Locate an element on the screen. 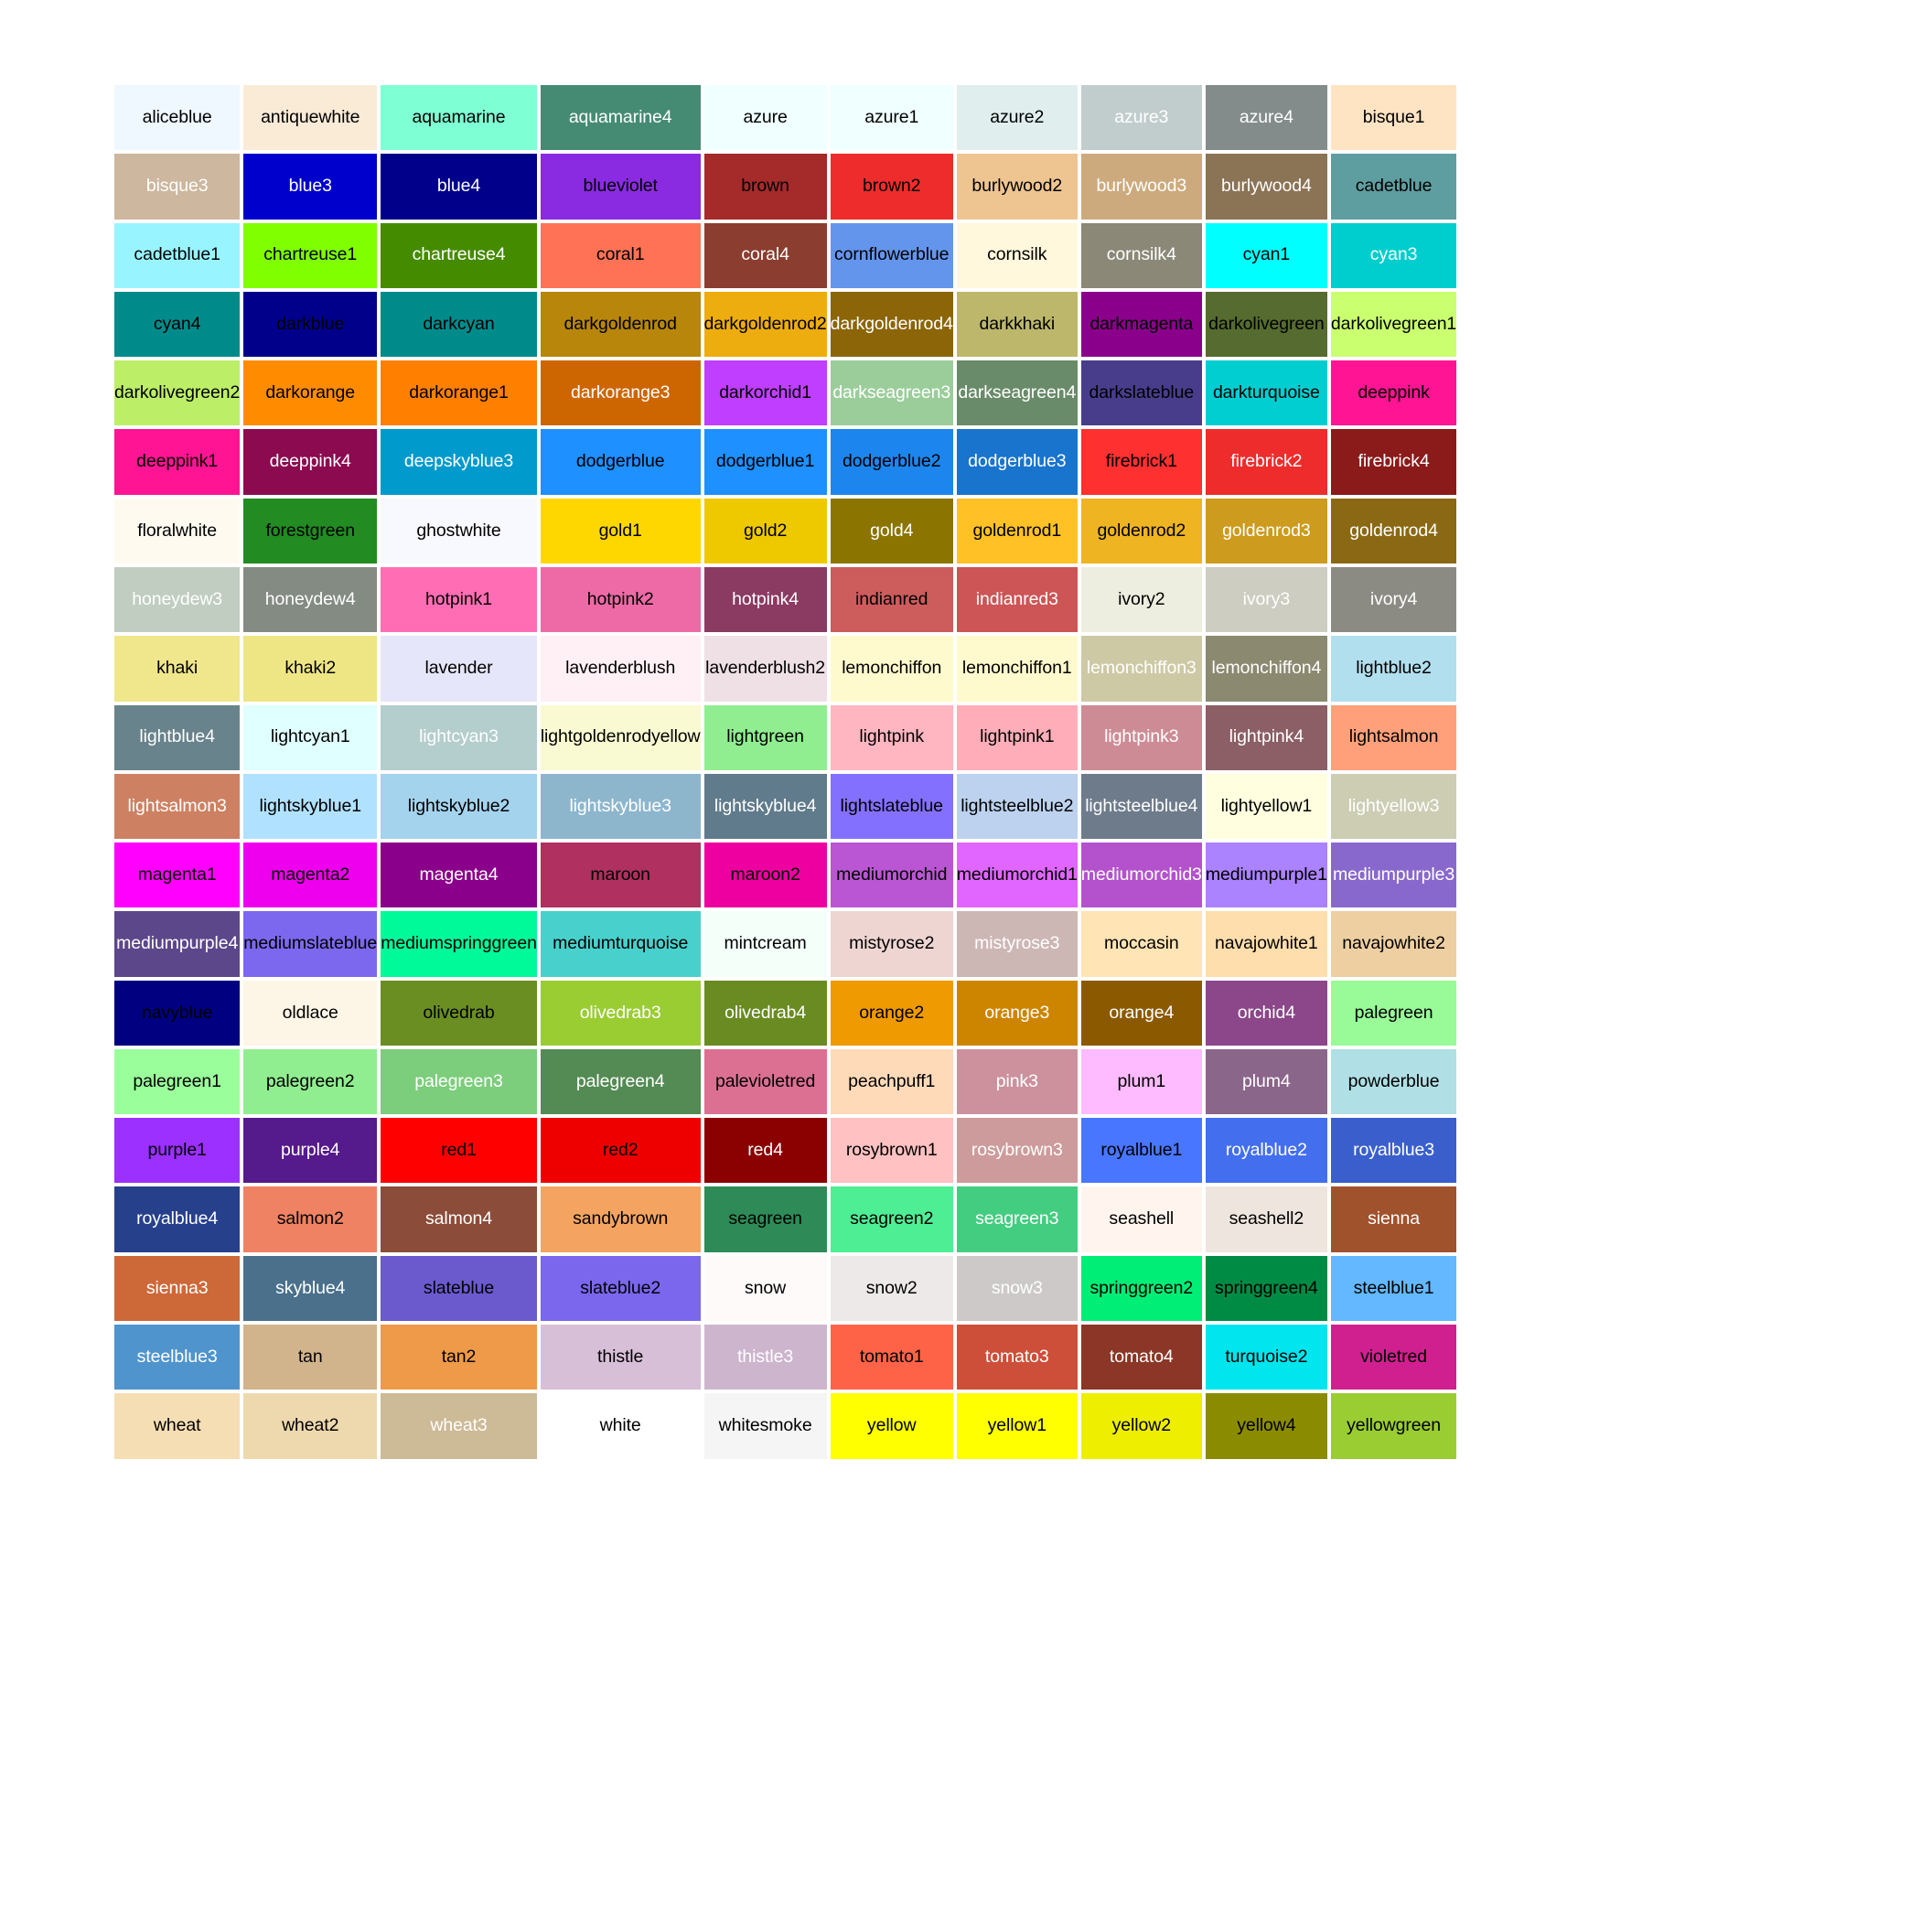  color-swatch: plum4 is located at coordinates (1266, 1082).